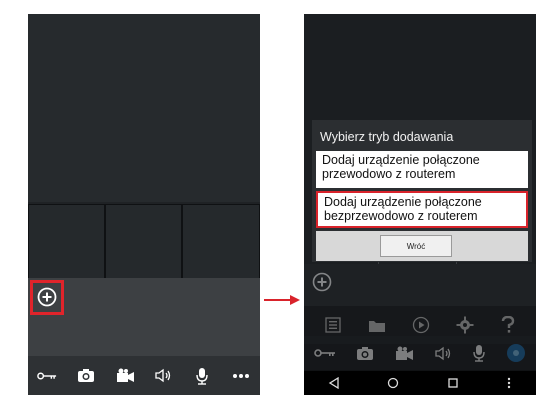 The image size is (539, 403). I want to click on menu-icon, so click(509, 383).